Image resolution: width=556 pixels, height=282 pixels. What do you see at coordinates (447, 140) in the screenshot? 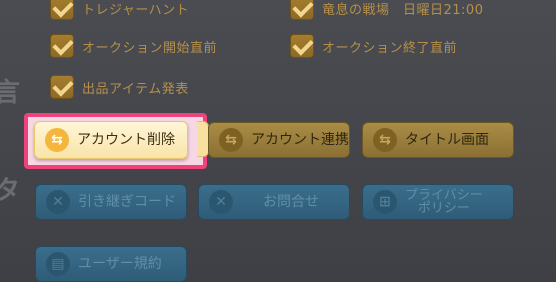
I see `button-label: タイトル画面` at bounding box center [447, 140].